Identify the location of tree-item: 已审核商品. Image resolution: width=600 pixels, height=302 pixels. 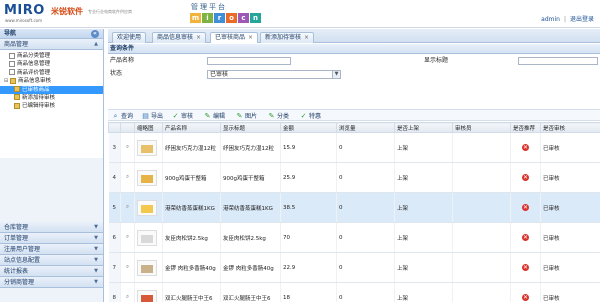
(51, 89).